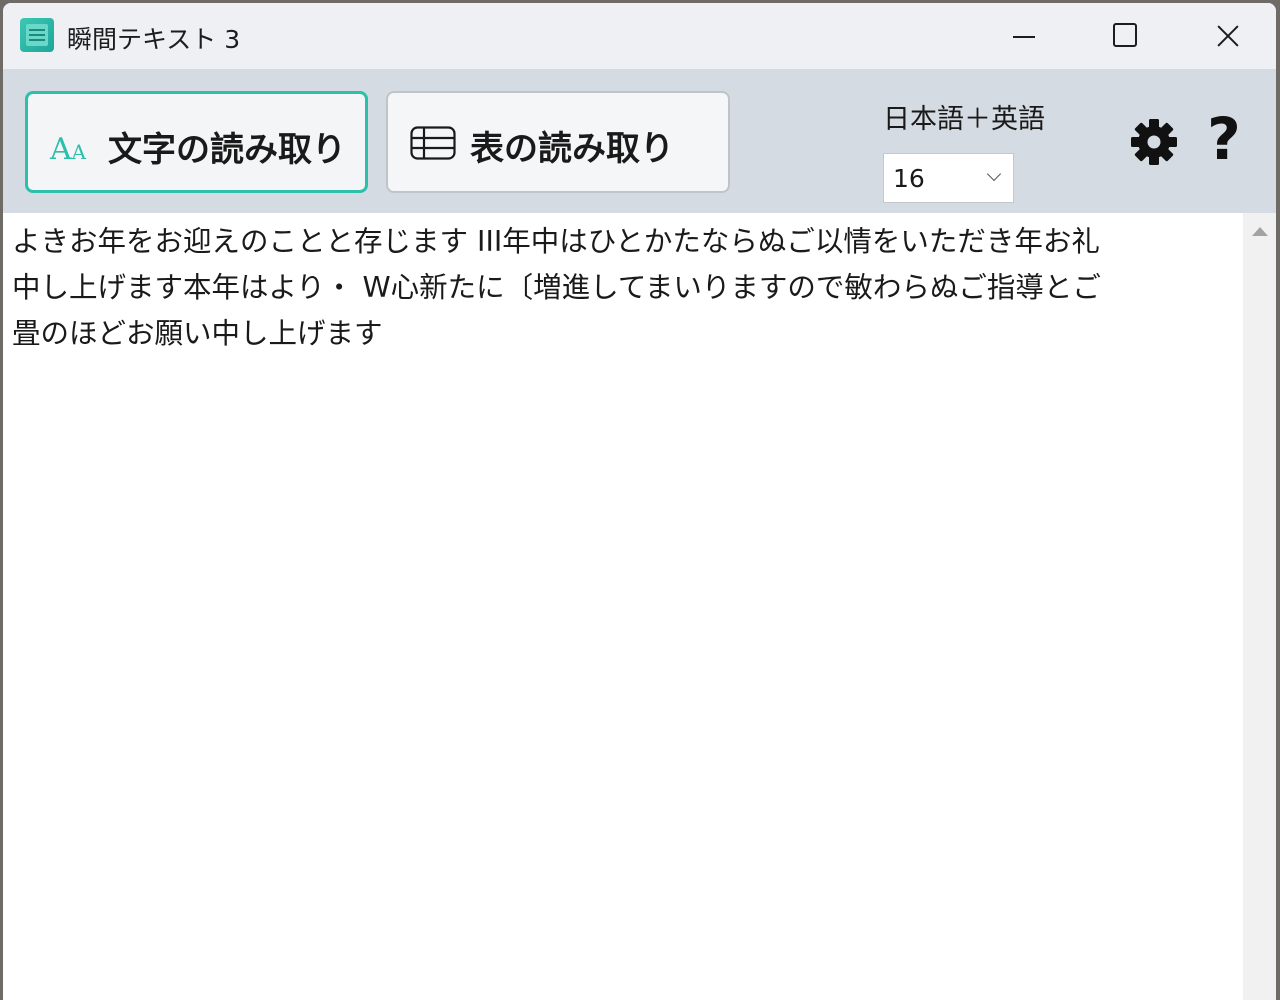  Describe the element at coordinates (154, 39) in the screenshot. I see `window-title: 瞬間テキスト 3` at that location.